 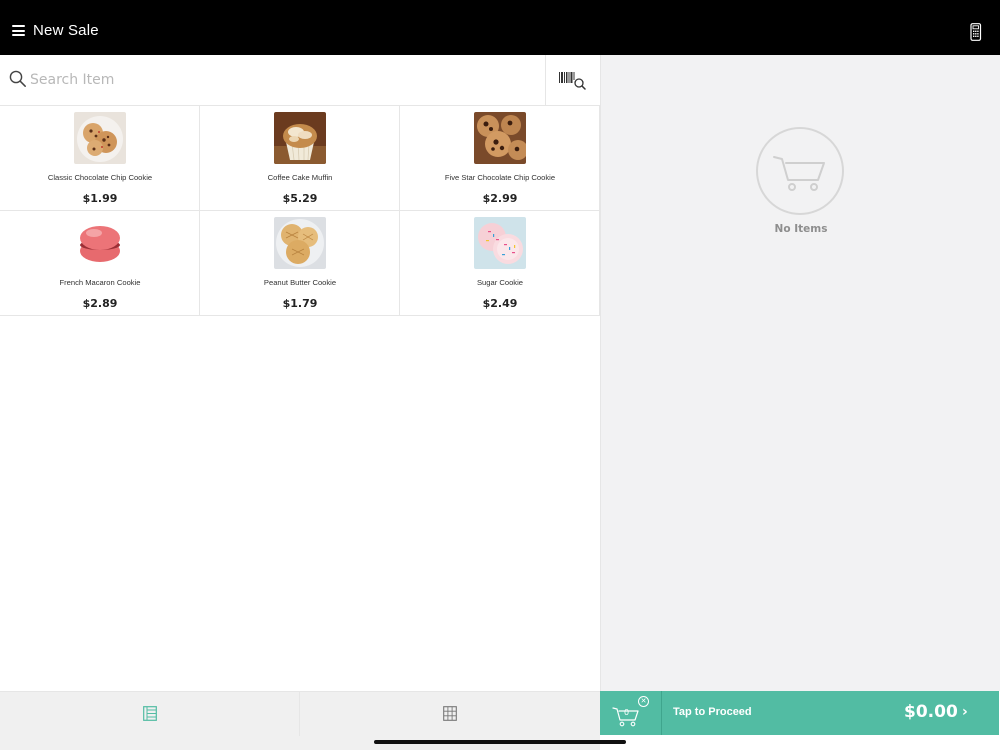 I want to click on chevron-right-icon: ›, so click(x=965, y=712).